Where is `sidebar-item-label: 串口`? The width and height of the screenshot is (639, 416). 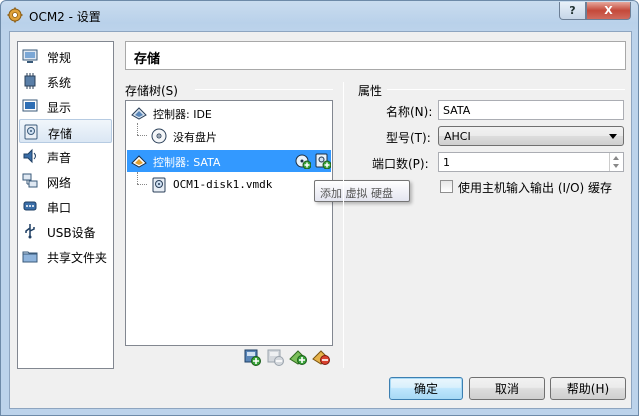 sidebar-item-label: 串口 is located at coordinates (59, 208).